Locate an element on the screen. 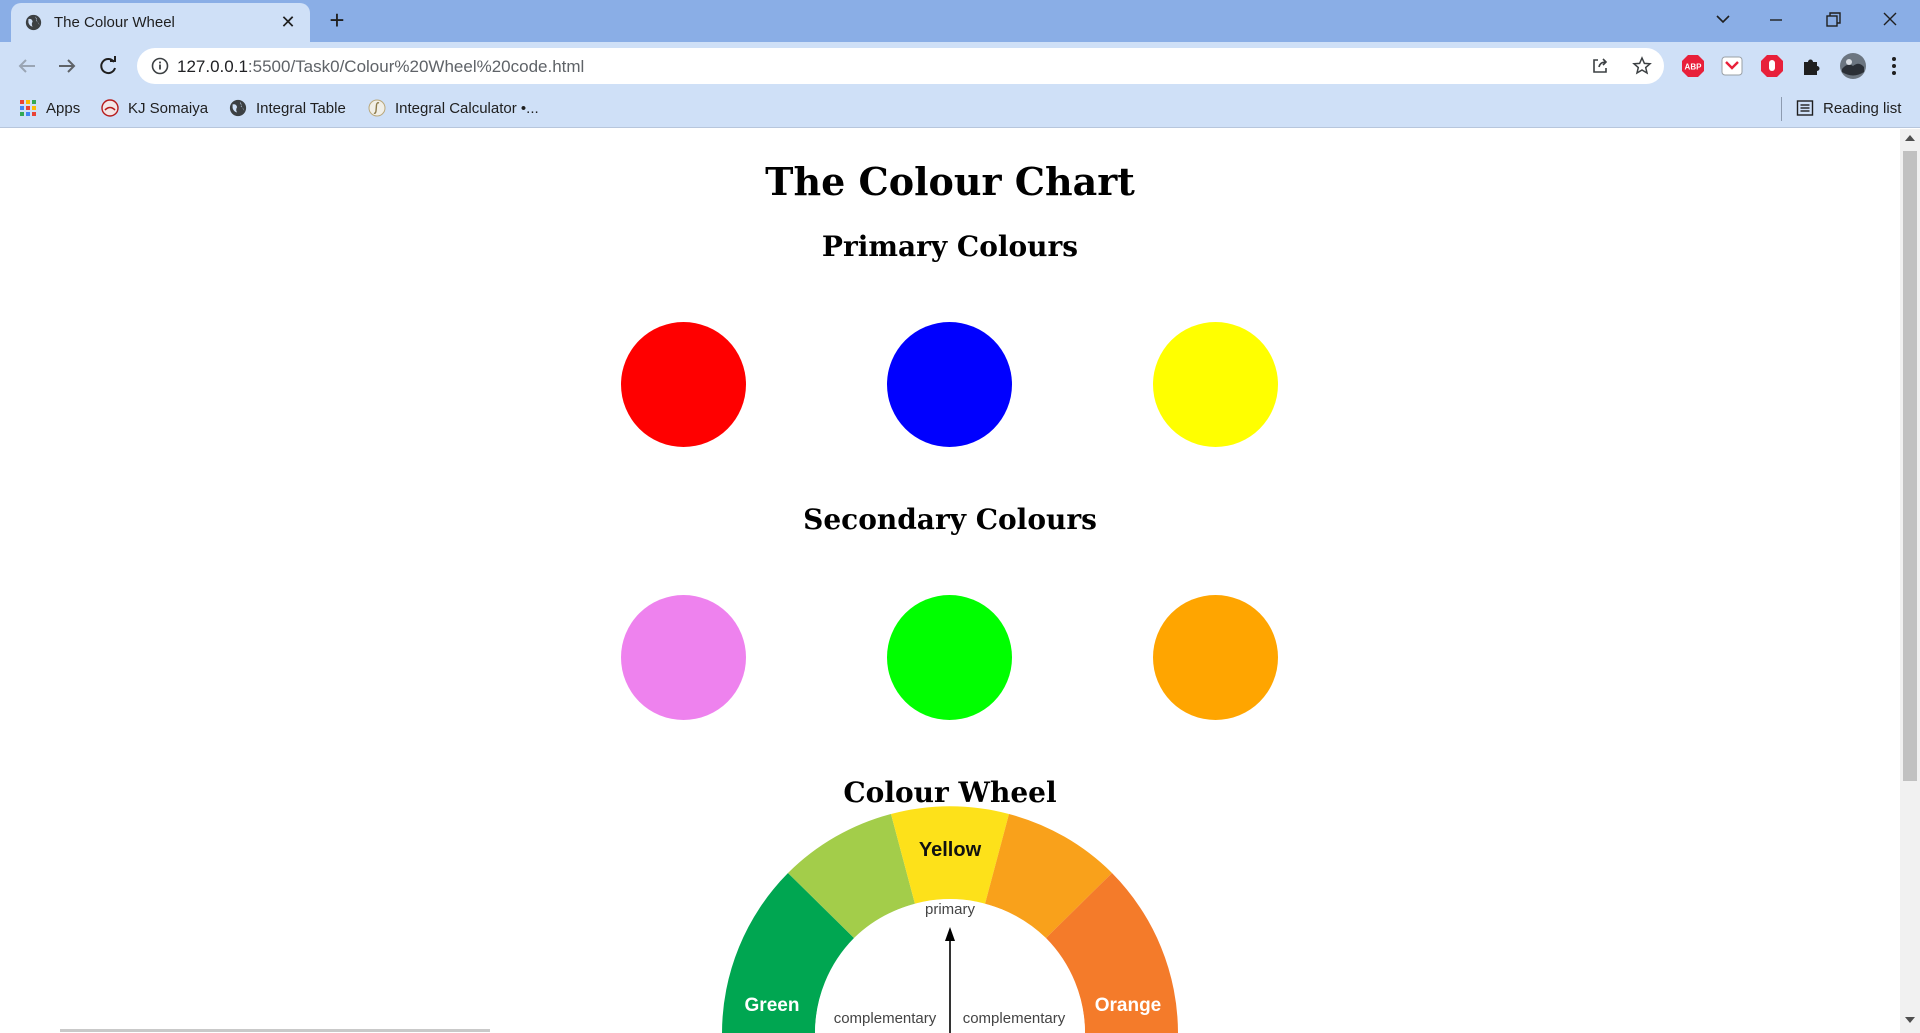 The image size is (1920, 1033). apps-grid-icon is located at coordinates (28, 108).